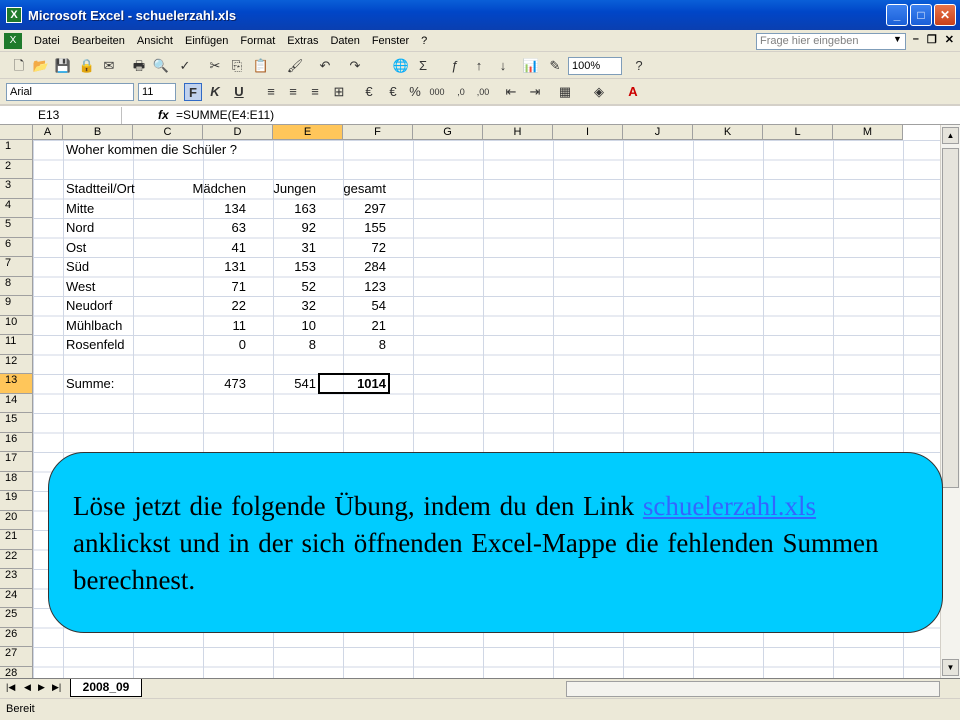 The height and width of the screenshot is (720, 960). What do you see at coordinates (393, 92) in the screenshot?
I see `euro-icon: €` at bounding box center [393, 92].